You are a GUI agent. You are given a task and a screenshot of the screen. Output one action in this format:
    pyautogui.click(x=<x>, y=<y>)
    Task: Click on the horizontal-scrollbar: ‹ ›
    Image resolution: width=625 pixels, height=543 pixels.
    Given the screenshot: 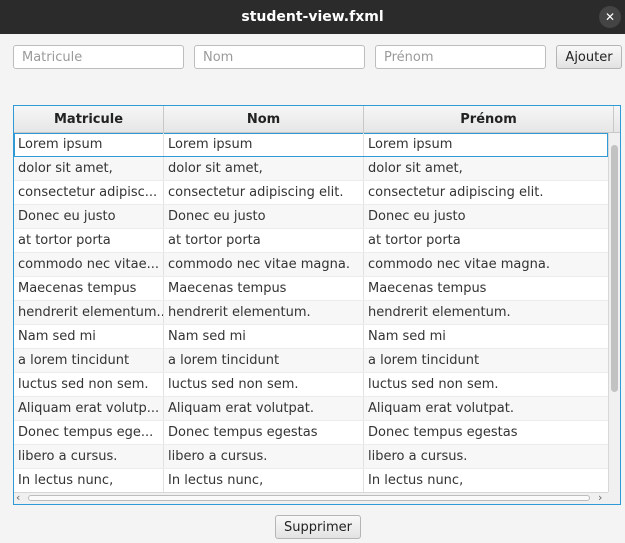 What is the action you would take?
    pyautogui.click(x=311, y=497)
    